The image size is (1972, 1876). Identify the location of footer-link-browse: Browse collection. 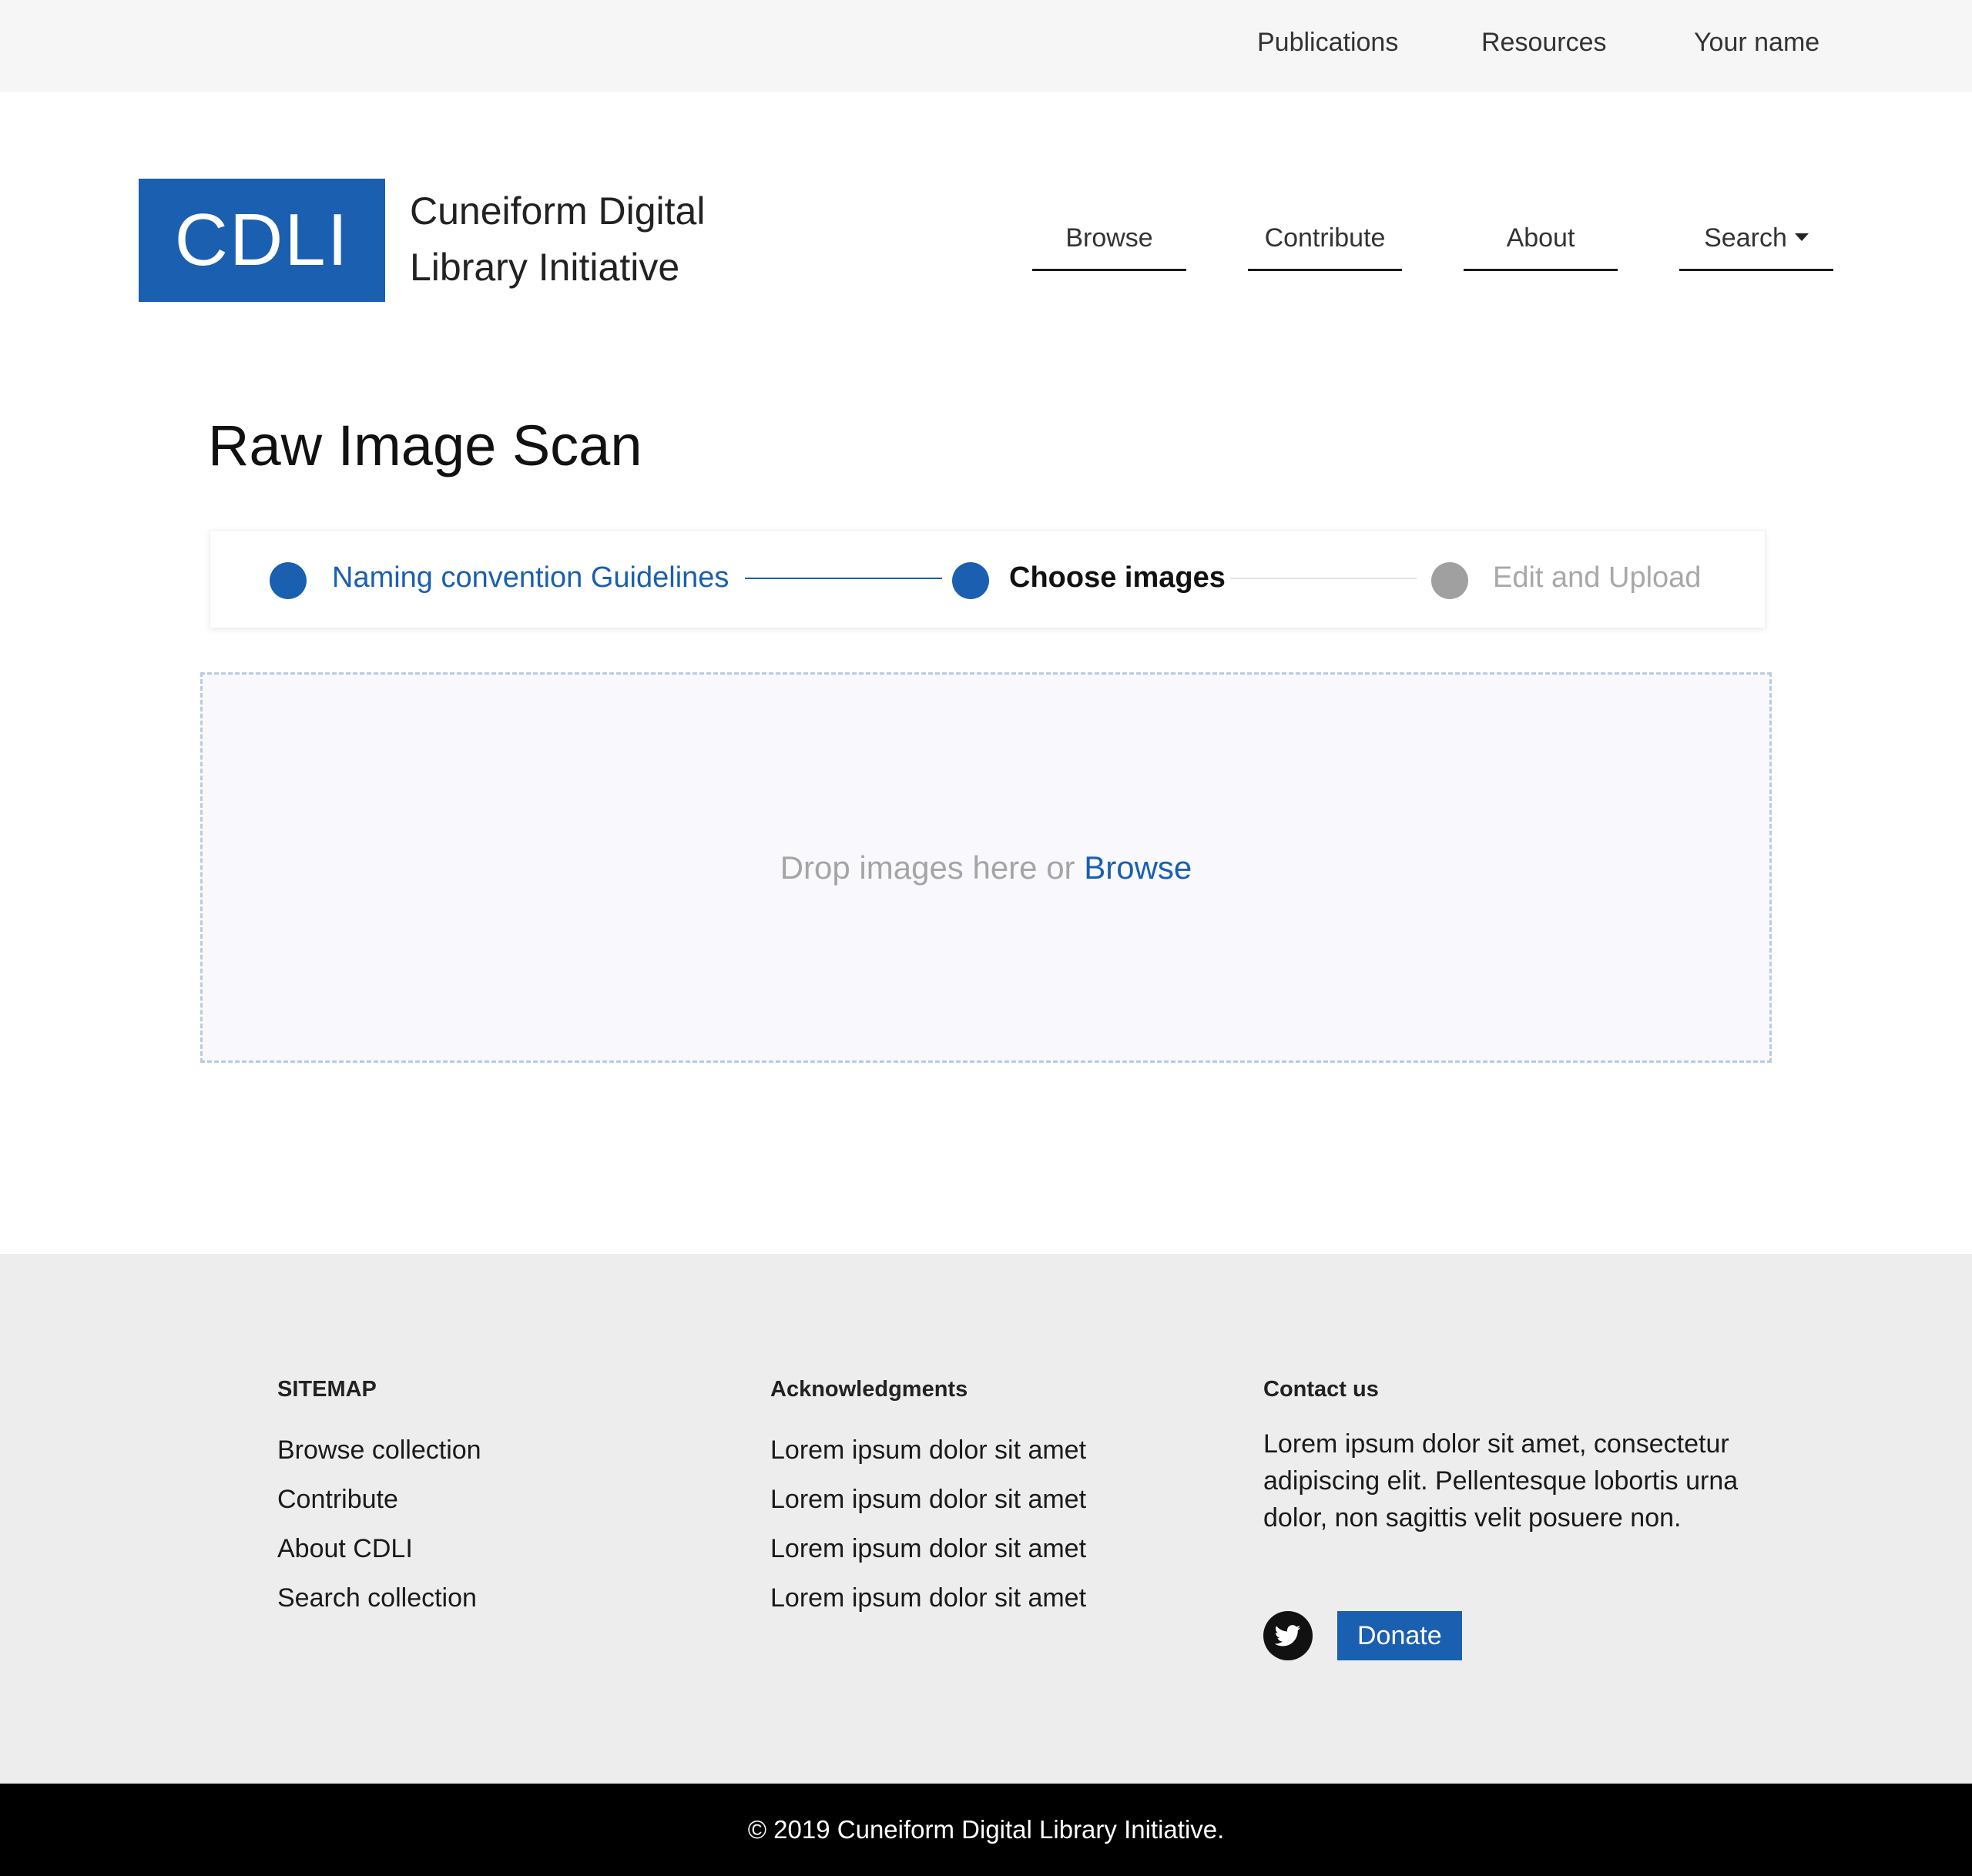
(379, 1450).